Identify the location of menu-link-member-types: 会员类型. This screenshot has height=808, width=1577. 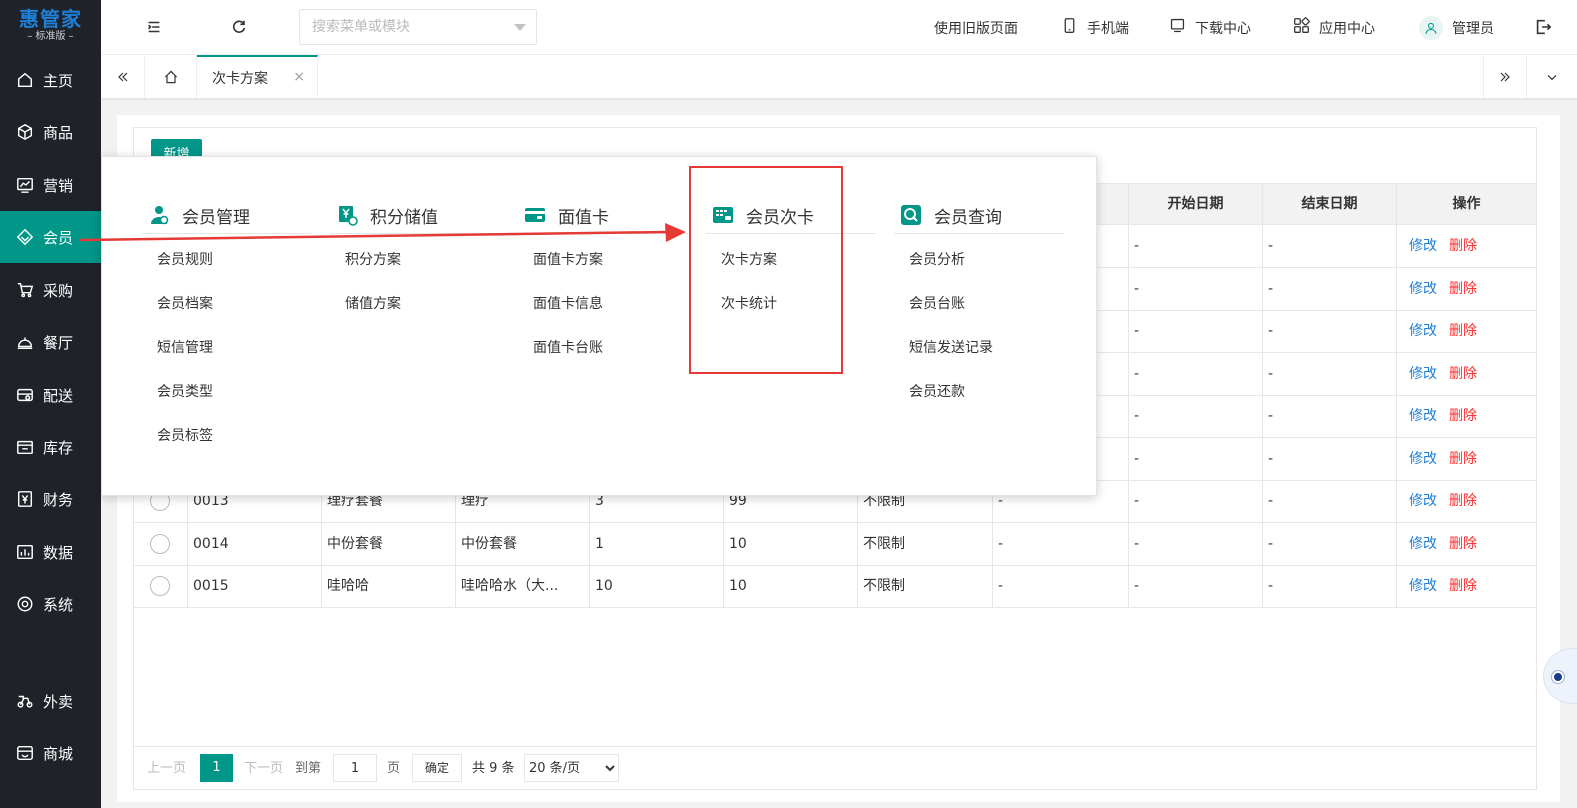
(227, 392).